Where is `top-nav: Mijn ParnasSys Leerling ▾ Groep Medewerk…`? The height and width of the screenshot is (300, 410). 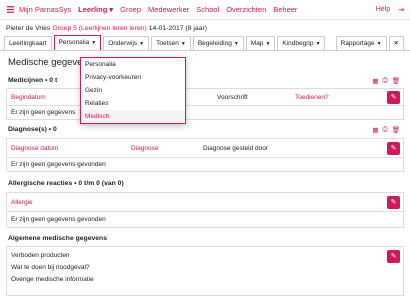 top-nav: Mijn ParnasSys Leerling ▾ Groep Medewerk… is located at coordinates (205, 10).